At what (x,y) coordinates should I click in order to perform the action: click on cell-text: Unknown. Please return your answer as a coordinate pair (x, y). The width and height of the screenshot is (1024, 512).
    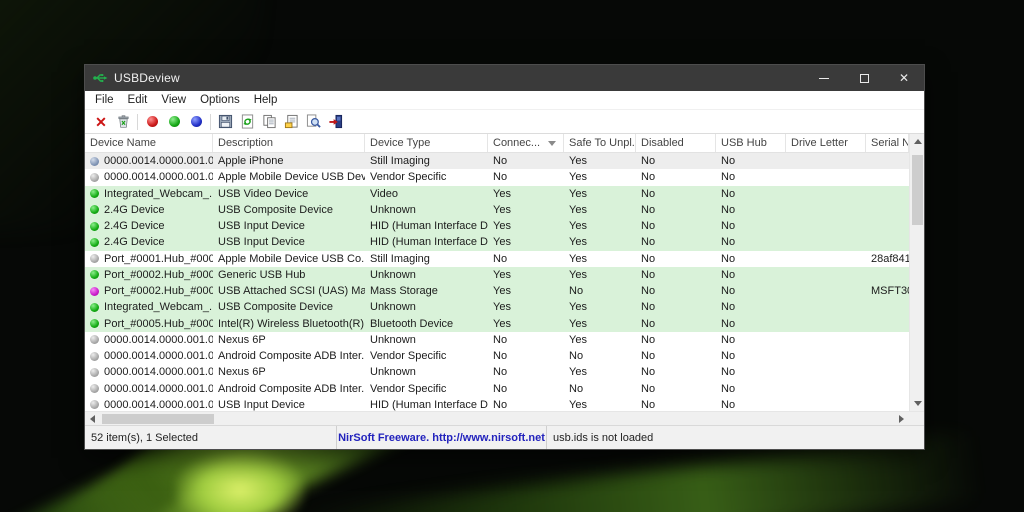
    Looking at the image, I should click on (393, 307).